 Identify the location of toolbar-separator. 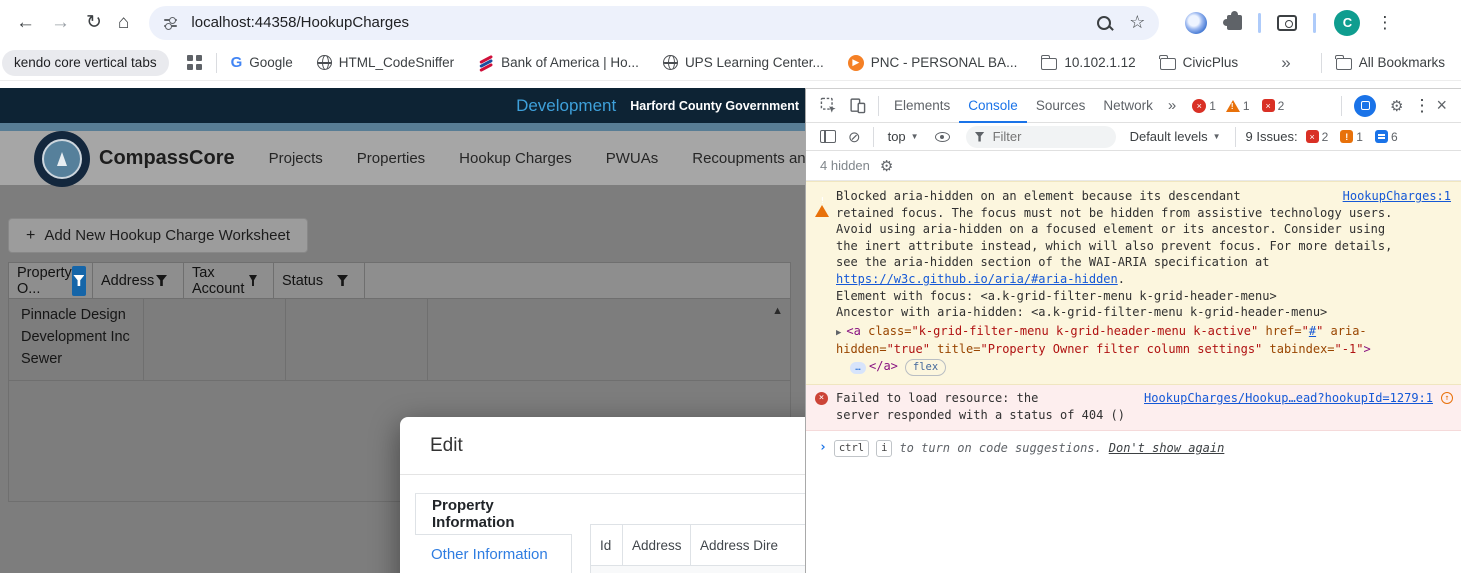
(1315, 22).